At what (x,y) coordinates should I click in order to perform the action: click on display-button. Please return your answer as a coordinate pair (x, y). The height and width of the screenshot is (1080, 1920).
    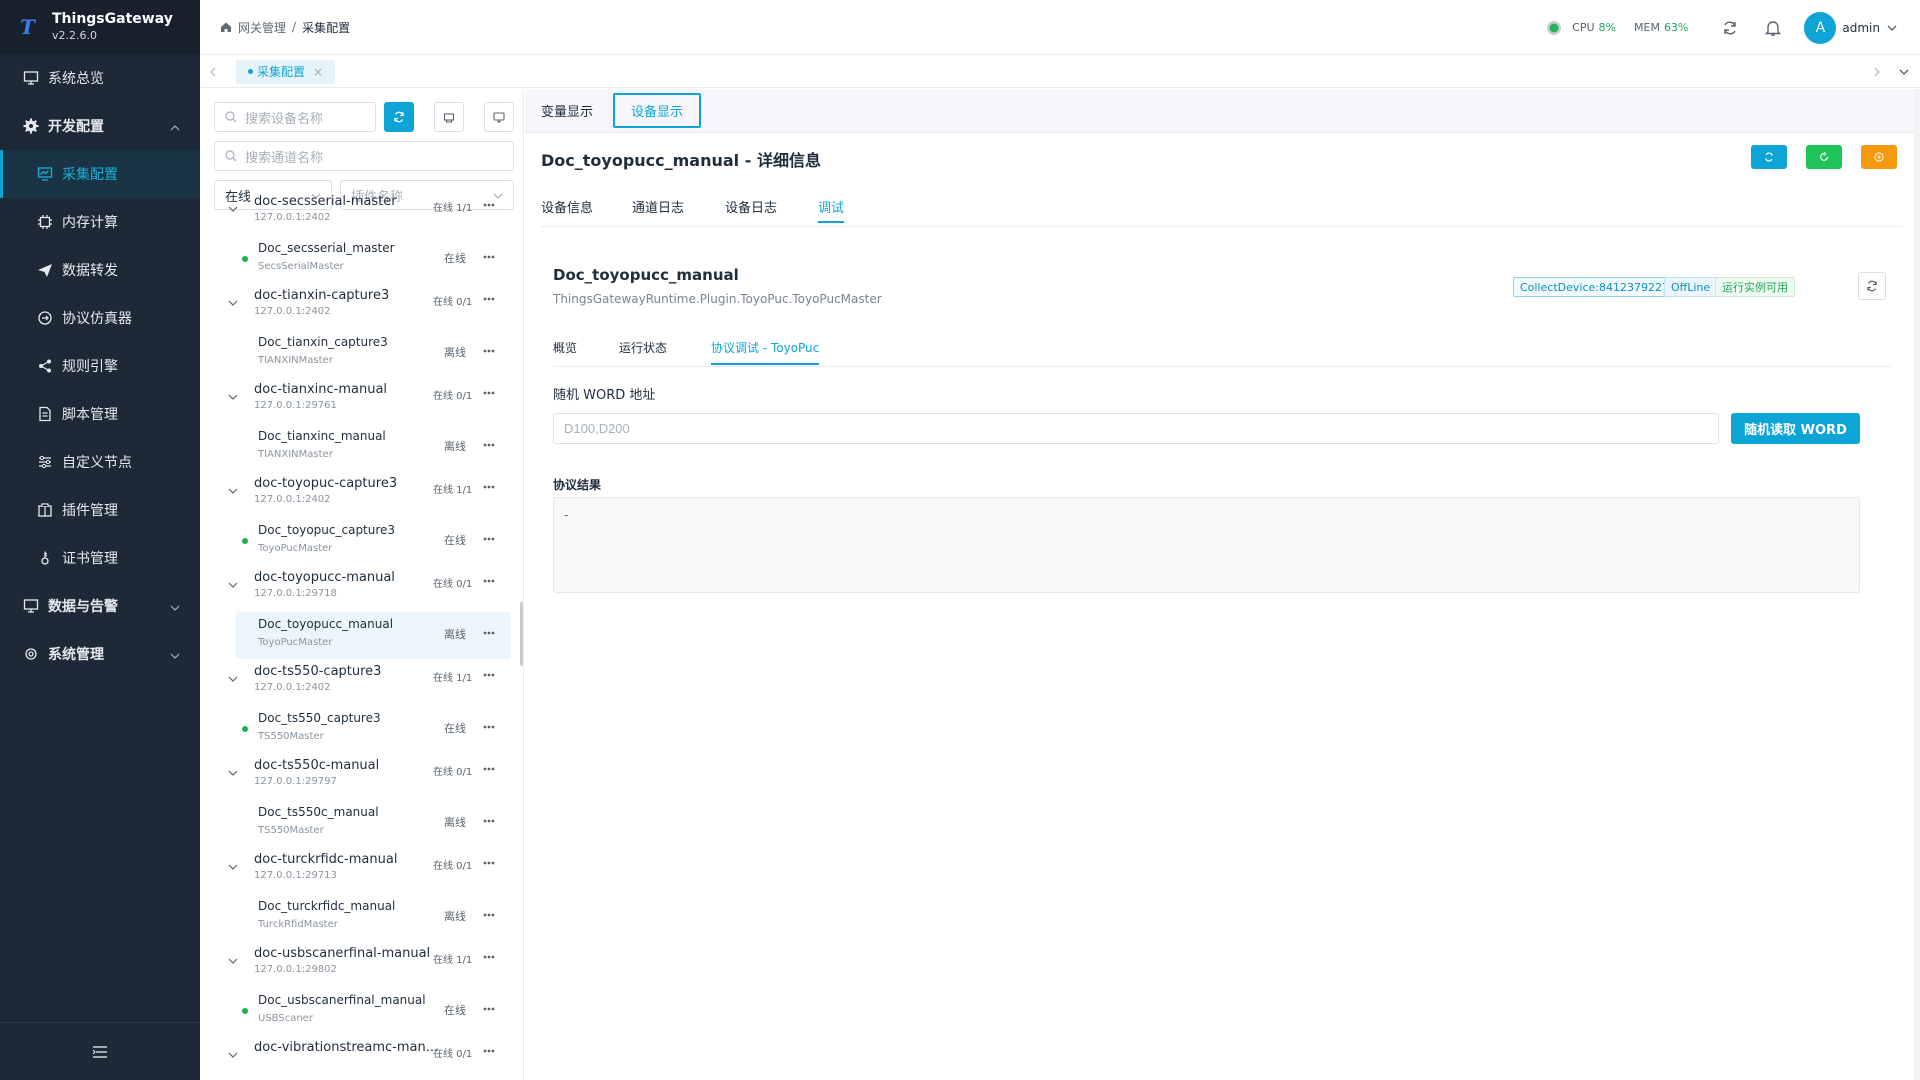
    Looking at the image, I should click on (499, 117).